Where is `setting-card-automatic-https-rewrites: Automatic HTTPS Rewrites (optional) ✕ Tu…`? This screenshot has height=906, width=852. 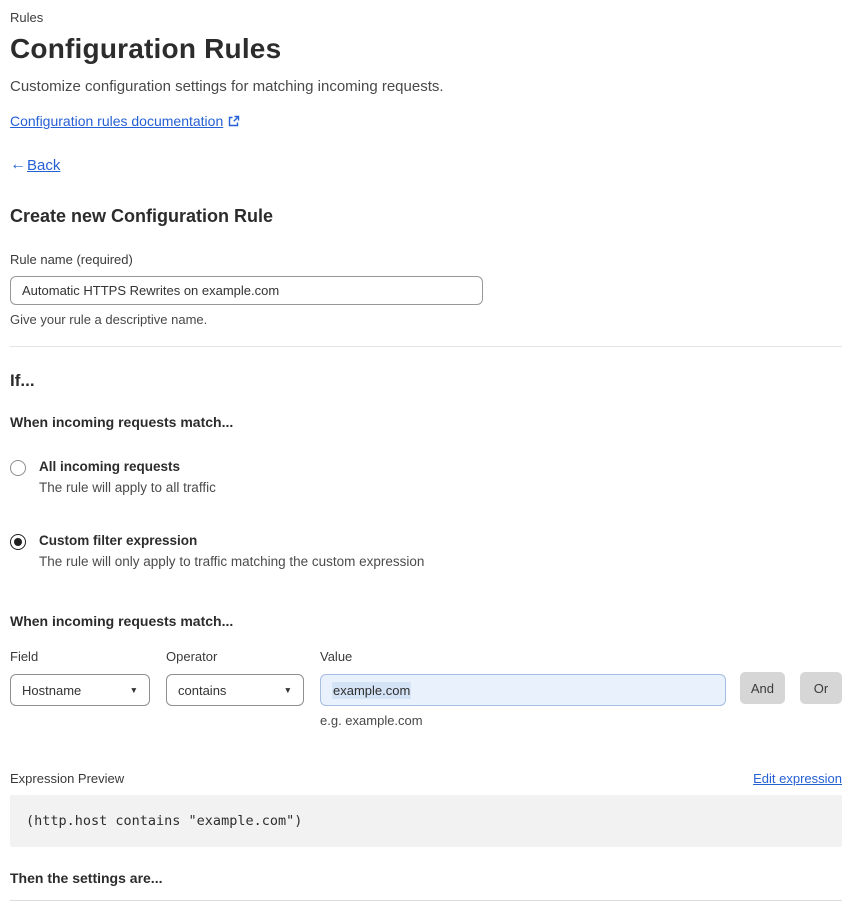
setting-card-automatic-https-rewrites: Automatic HTTPS Rewrites (optional) ✕ Tu… is located at coordinates (426, 903).